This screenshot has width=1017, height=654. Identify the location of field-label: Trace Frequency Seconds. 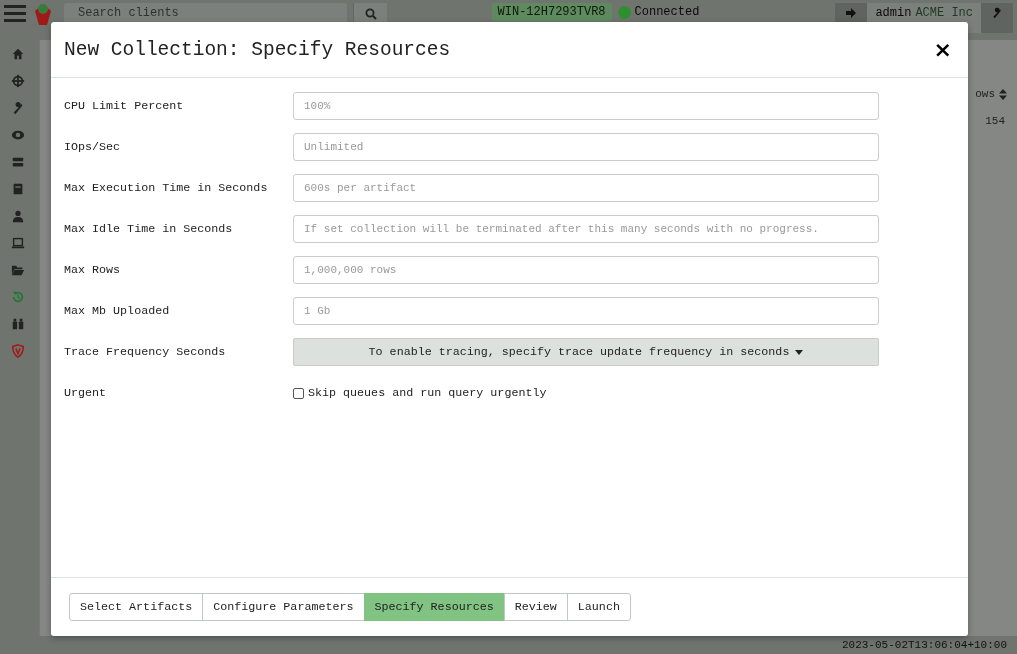
(145, 352).